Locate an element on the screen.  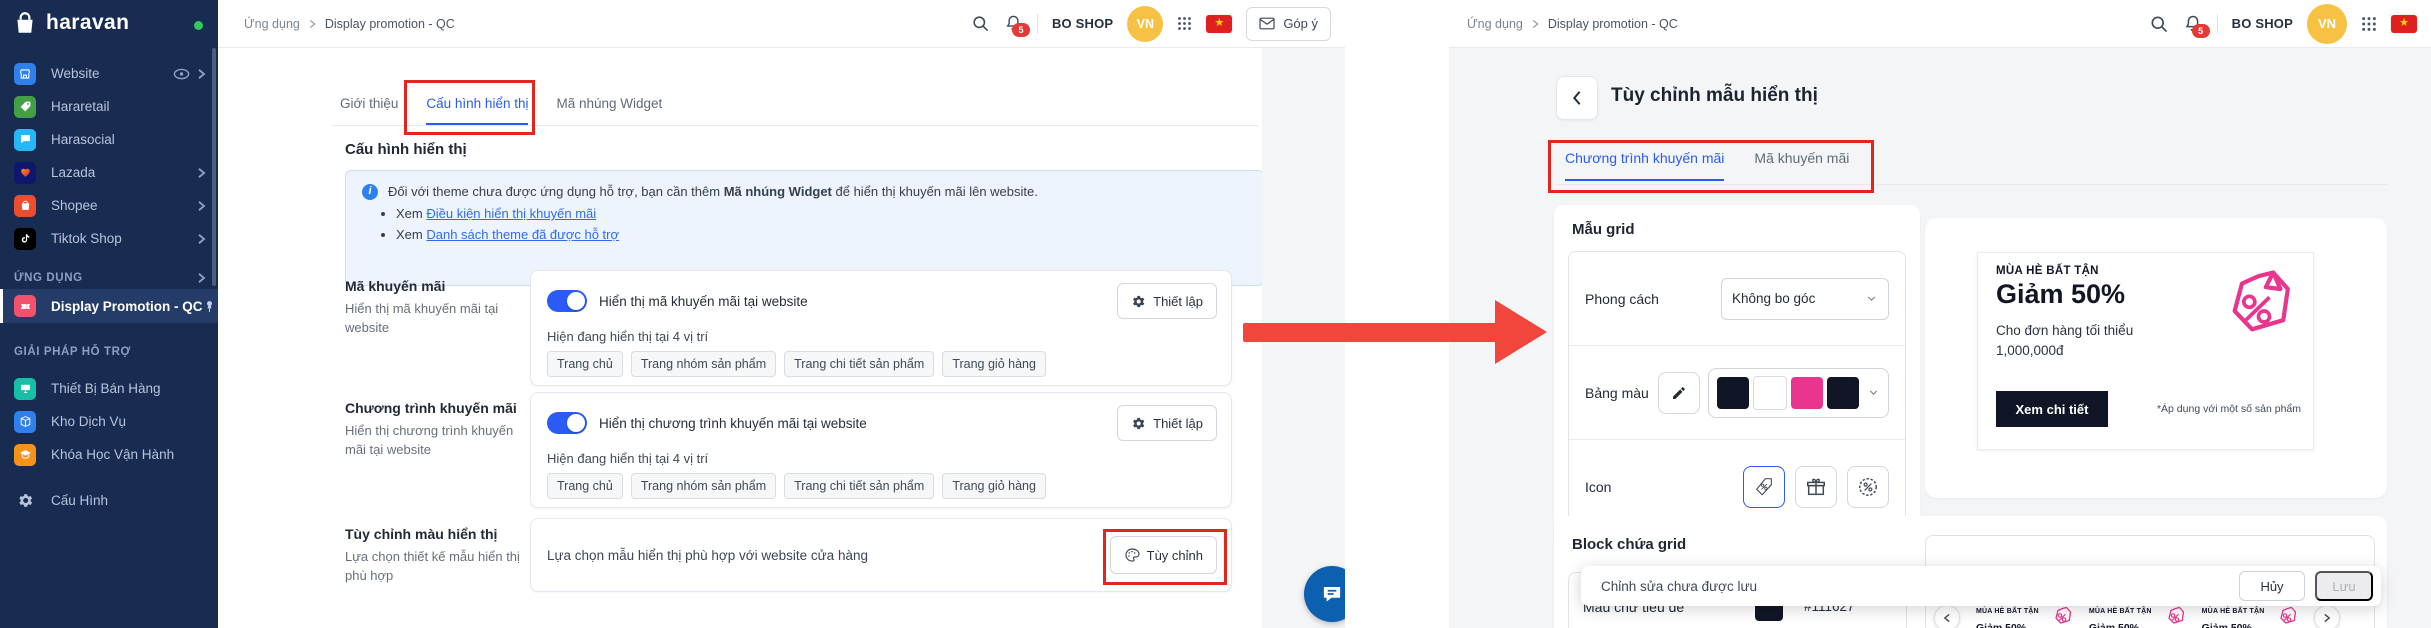
grid-options-box: Phong cách Không bo góc Bảng màu Icon is located at coordinates (1737, 392).